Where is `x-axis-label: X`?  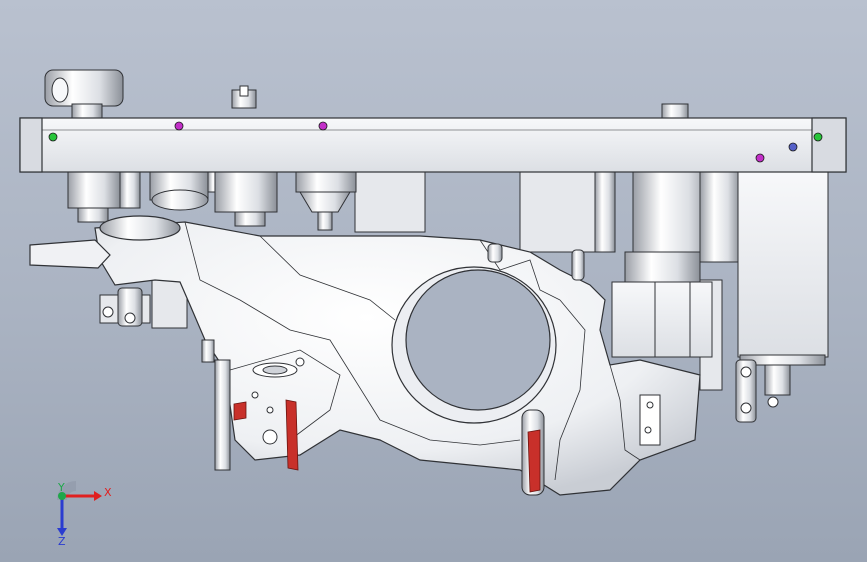 x-axis-label: X is located at coordinates (108, 492).